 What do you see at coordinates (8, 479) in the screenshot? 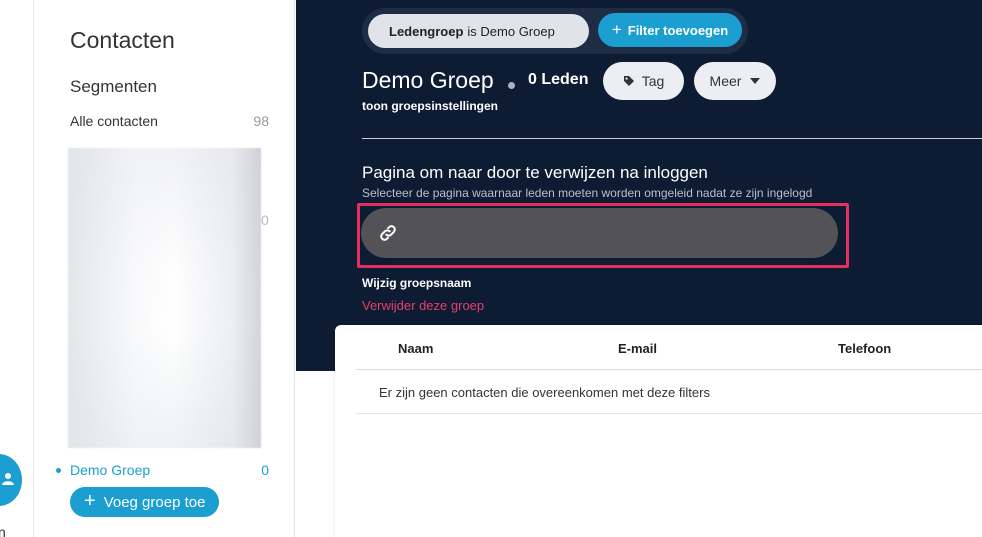
I see `user-icon` at bounding box center [8, 479].